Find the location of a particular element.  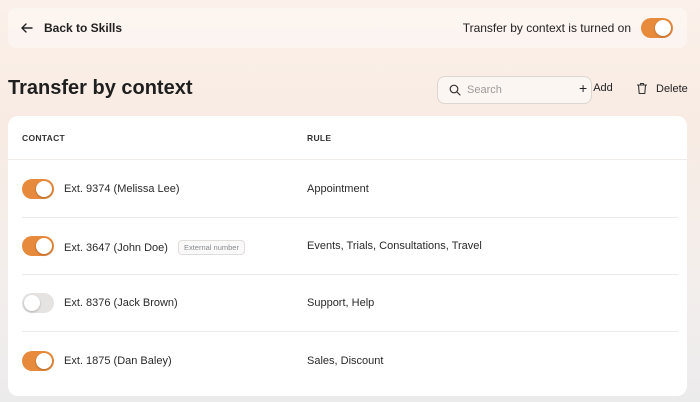

back-label: Back to Skills is located at coordinates (83, 28).